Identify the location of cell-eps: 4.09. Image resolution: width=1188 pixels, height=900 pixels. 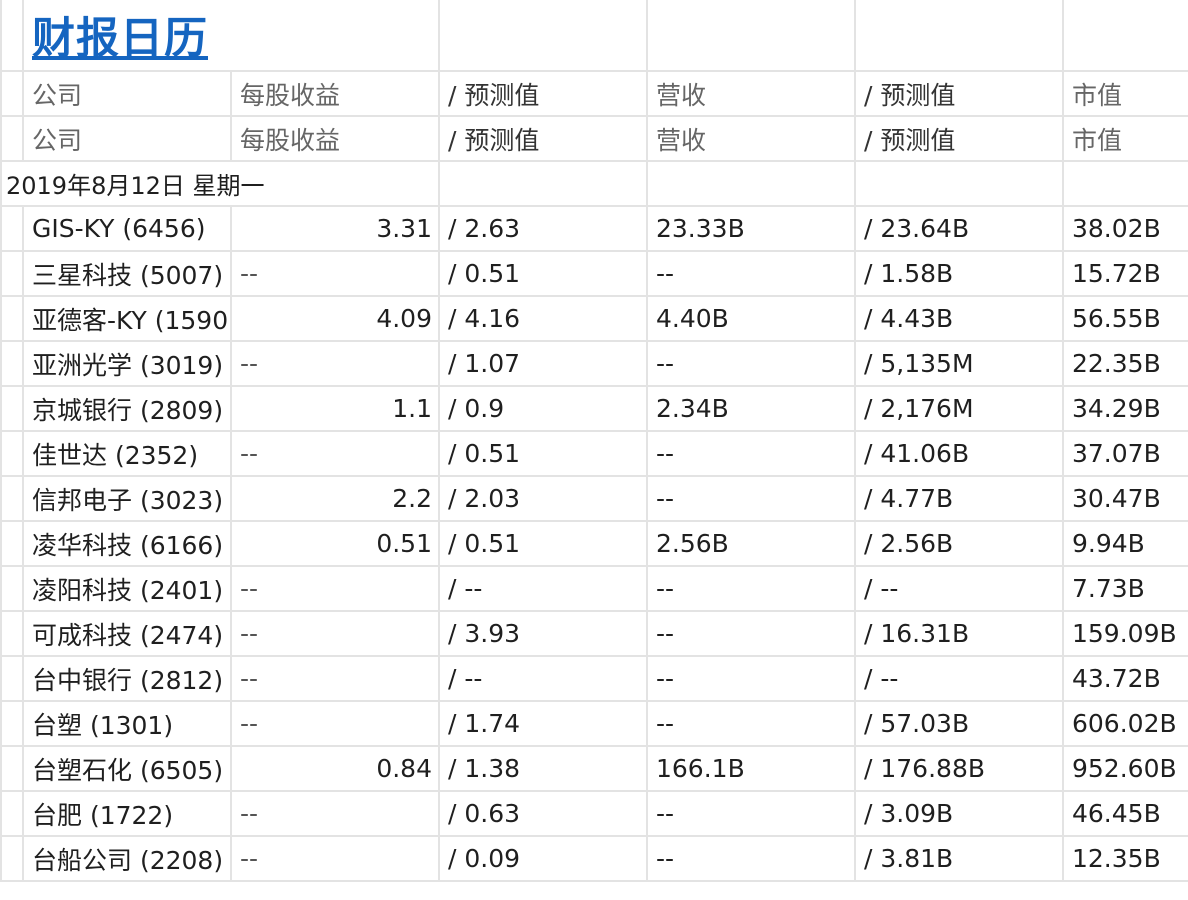
(335, 318).